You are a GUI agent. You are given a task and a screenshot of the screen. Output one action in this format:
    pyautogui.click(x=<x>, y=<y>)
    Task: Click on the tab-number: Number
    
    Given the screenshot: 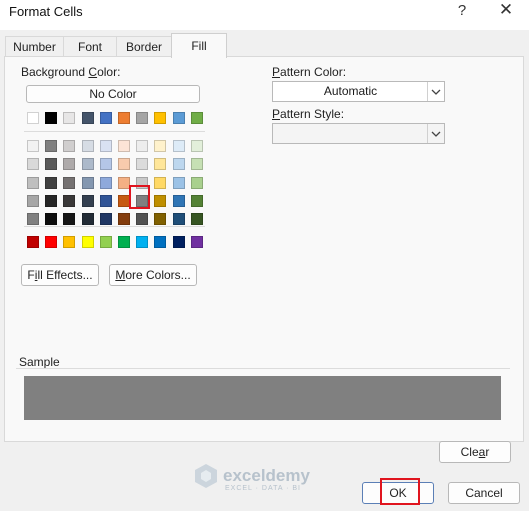 What is the action you would take?
    pyautogui.click(x=34, y=46)
    